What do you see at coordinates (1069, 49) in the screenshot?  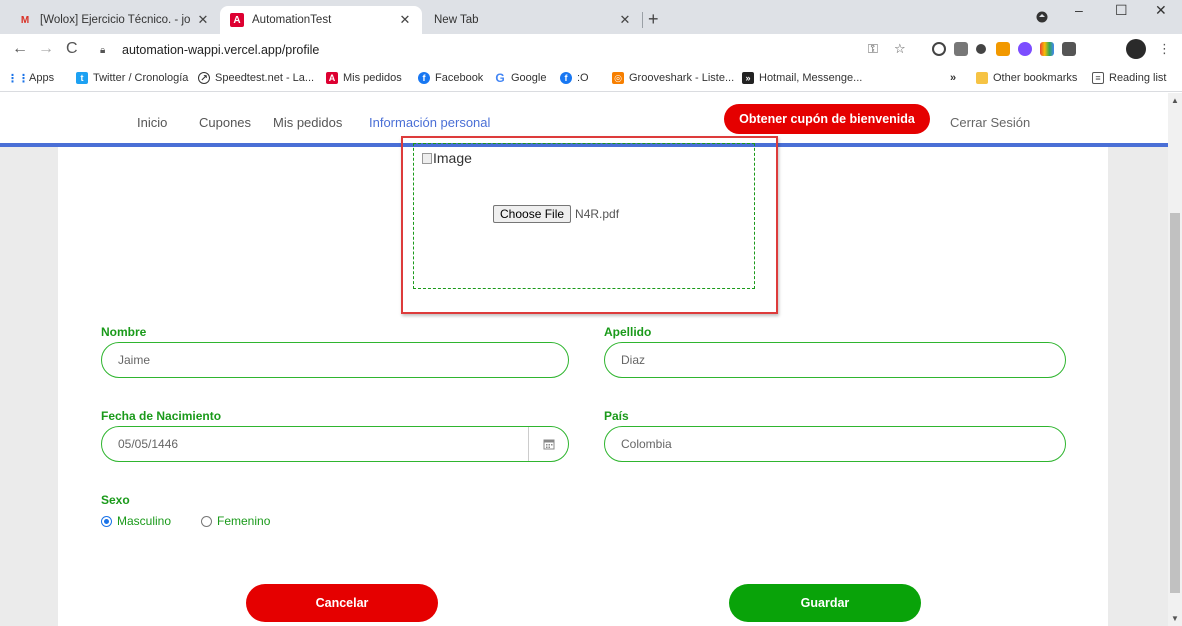 I see `puzzle-icon` at bounding box center [1069, 49].